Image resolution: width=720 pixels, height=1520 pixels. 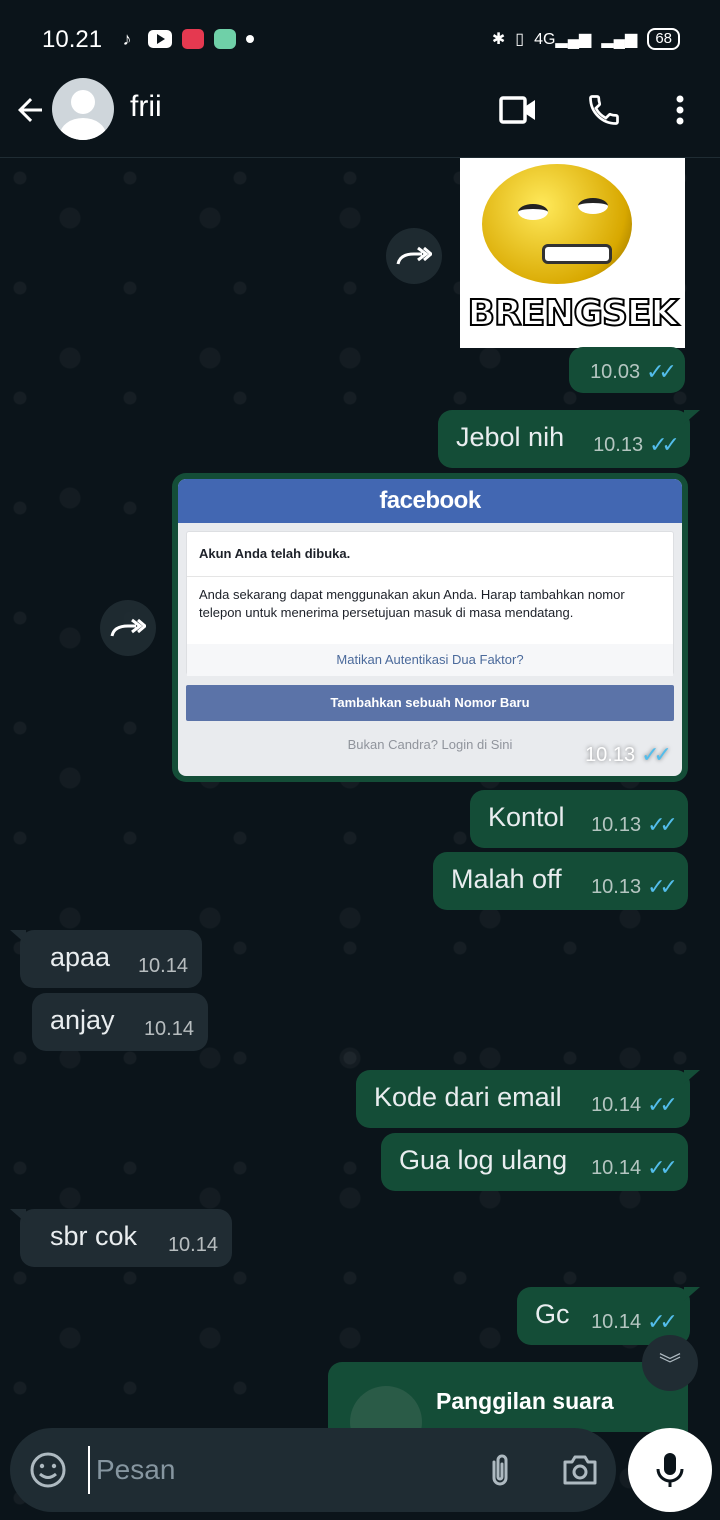 I want to click on voice-record-button, so click(x=670, y=1470).